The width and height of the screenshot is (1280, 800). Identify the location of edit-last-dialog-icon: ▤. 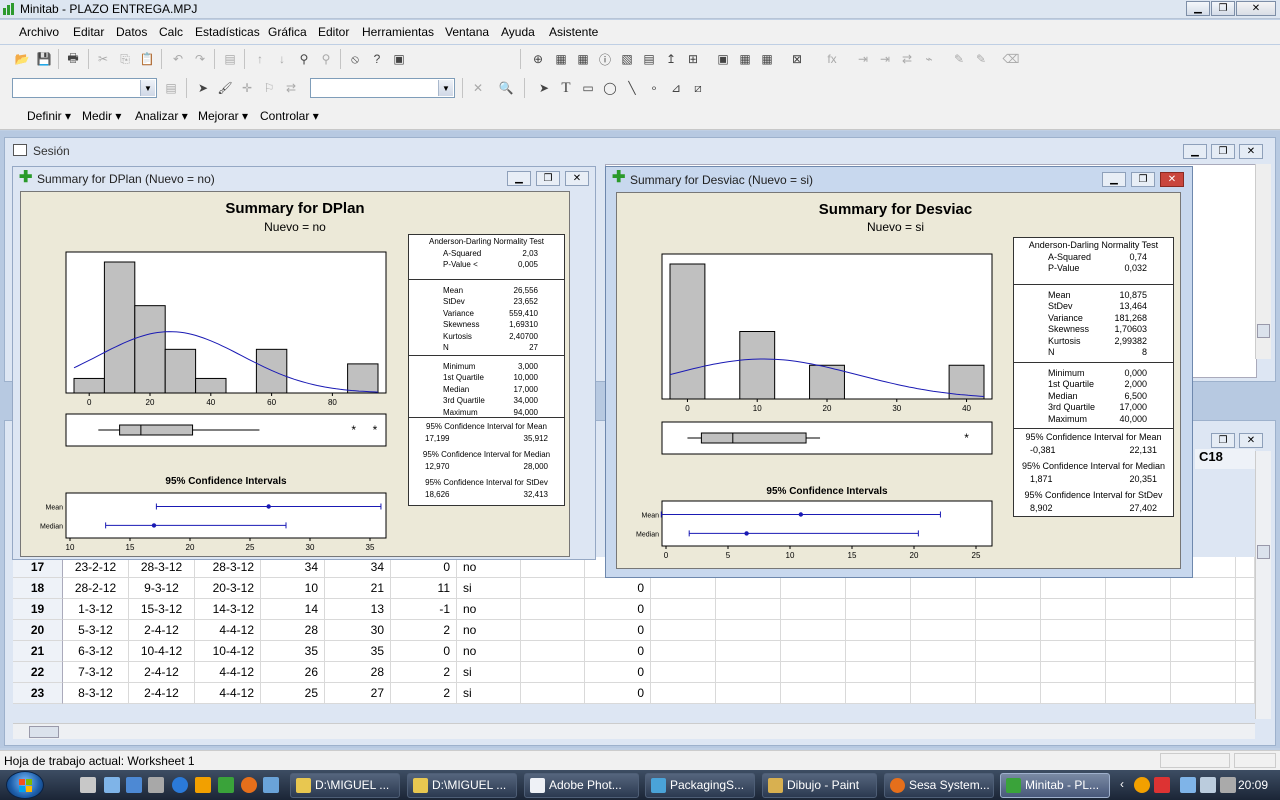
(230, 59).